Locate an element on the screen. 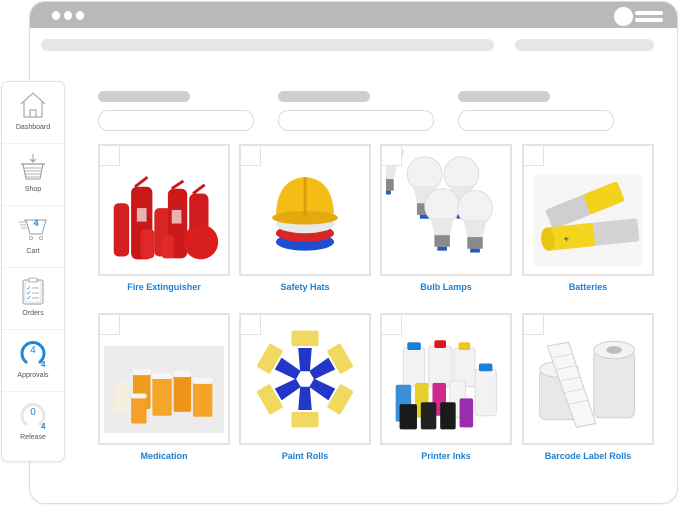  window-dot-minimize is located at coordinates (68, 15).